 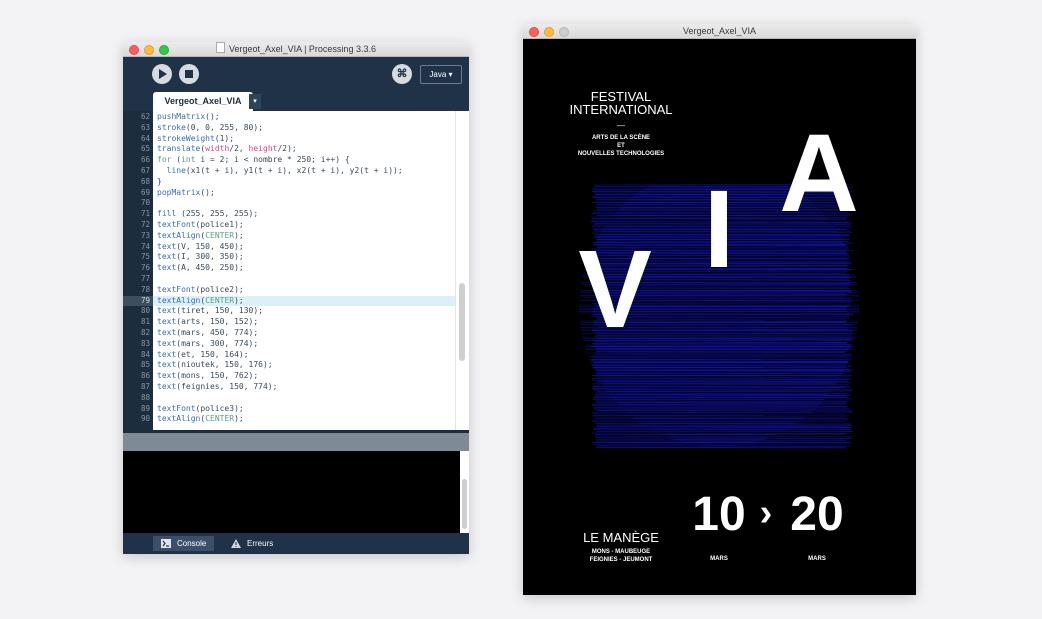 What do you see at coordinates (441, 74) in the screenshot?
I see `mode-selector: Java ▾` at bounding box center [441, 74].